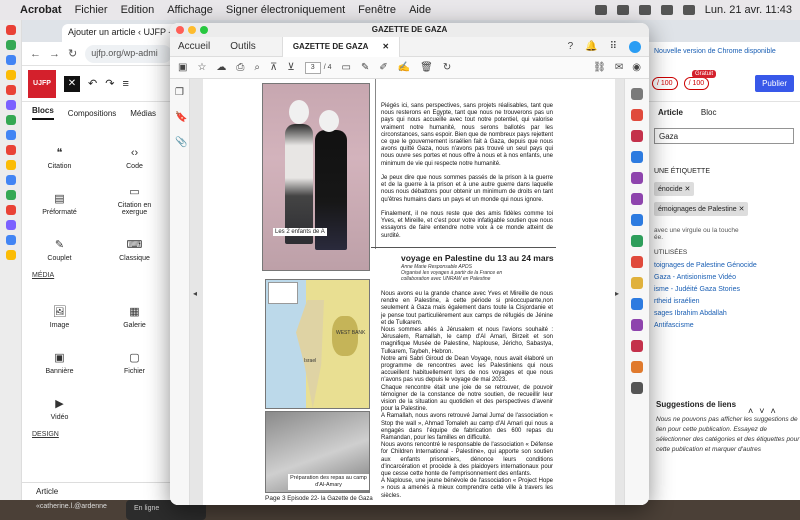 Image resolution: width=800 pixels, height=520 pixels. What do you see at coordinates (60, 158) in the screenshot?
I see `block-citation: ❝ Citation` at bounding box center [60, 158].